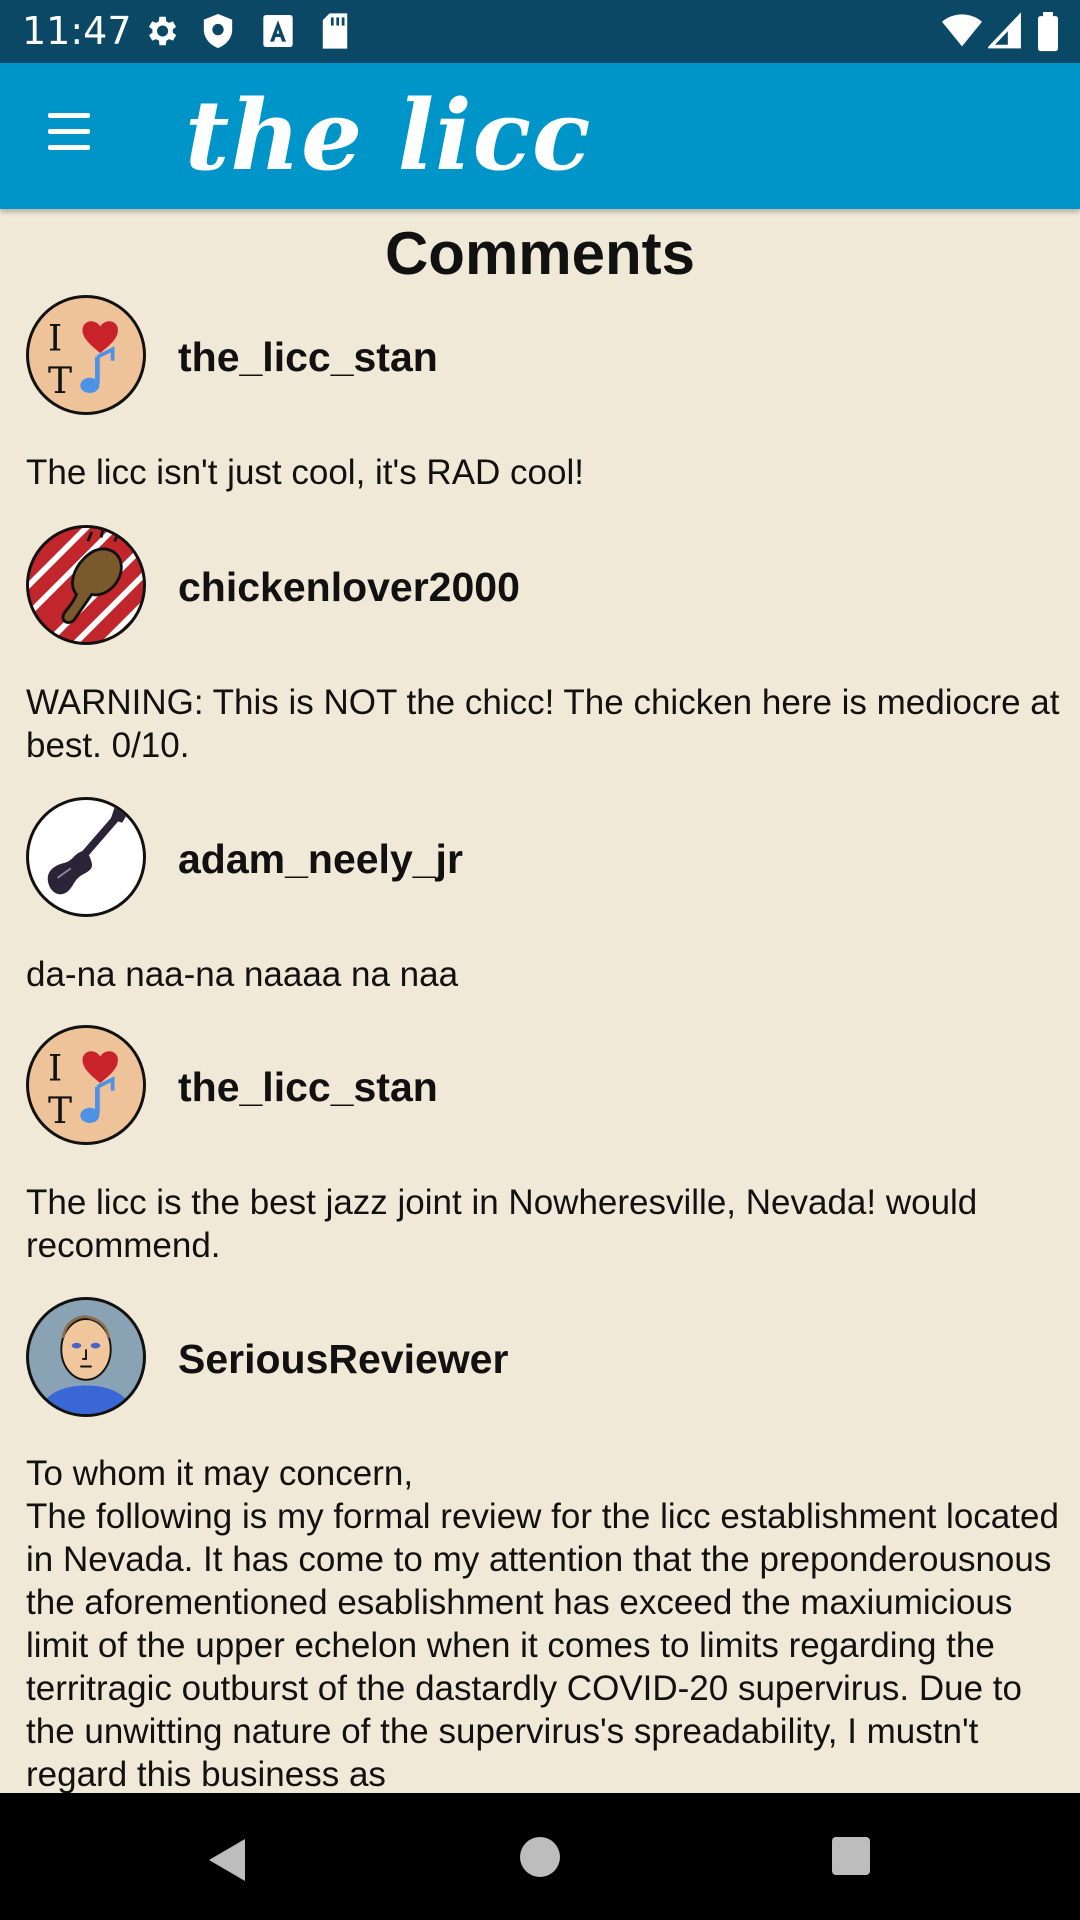 Image resolution: width=1080 pixels, height=1920 pixels. Describe the element at coordinates (335, 31) in the screenshot. I see `sd-card-icon` at that location.